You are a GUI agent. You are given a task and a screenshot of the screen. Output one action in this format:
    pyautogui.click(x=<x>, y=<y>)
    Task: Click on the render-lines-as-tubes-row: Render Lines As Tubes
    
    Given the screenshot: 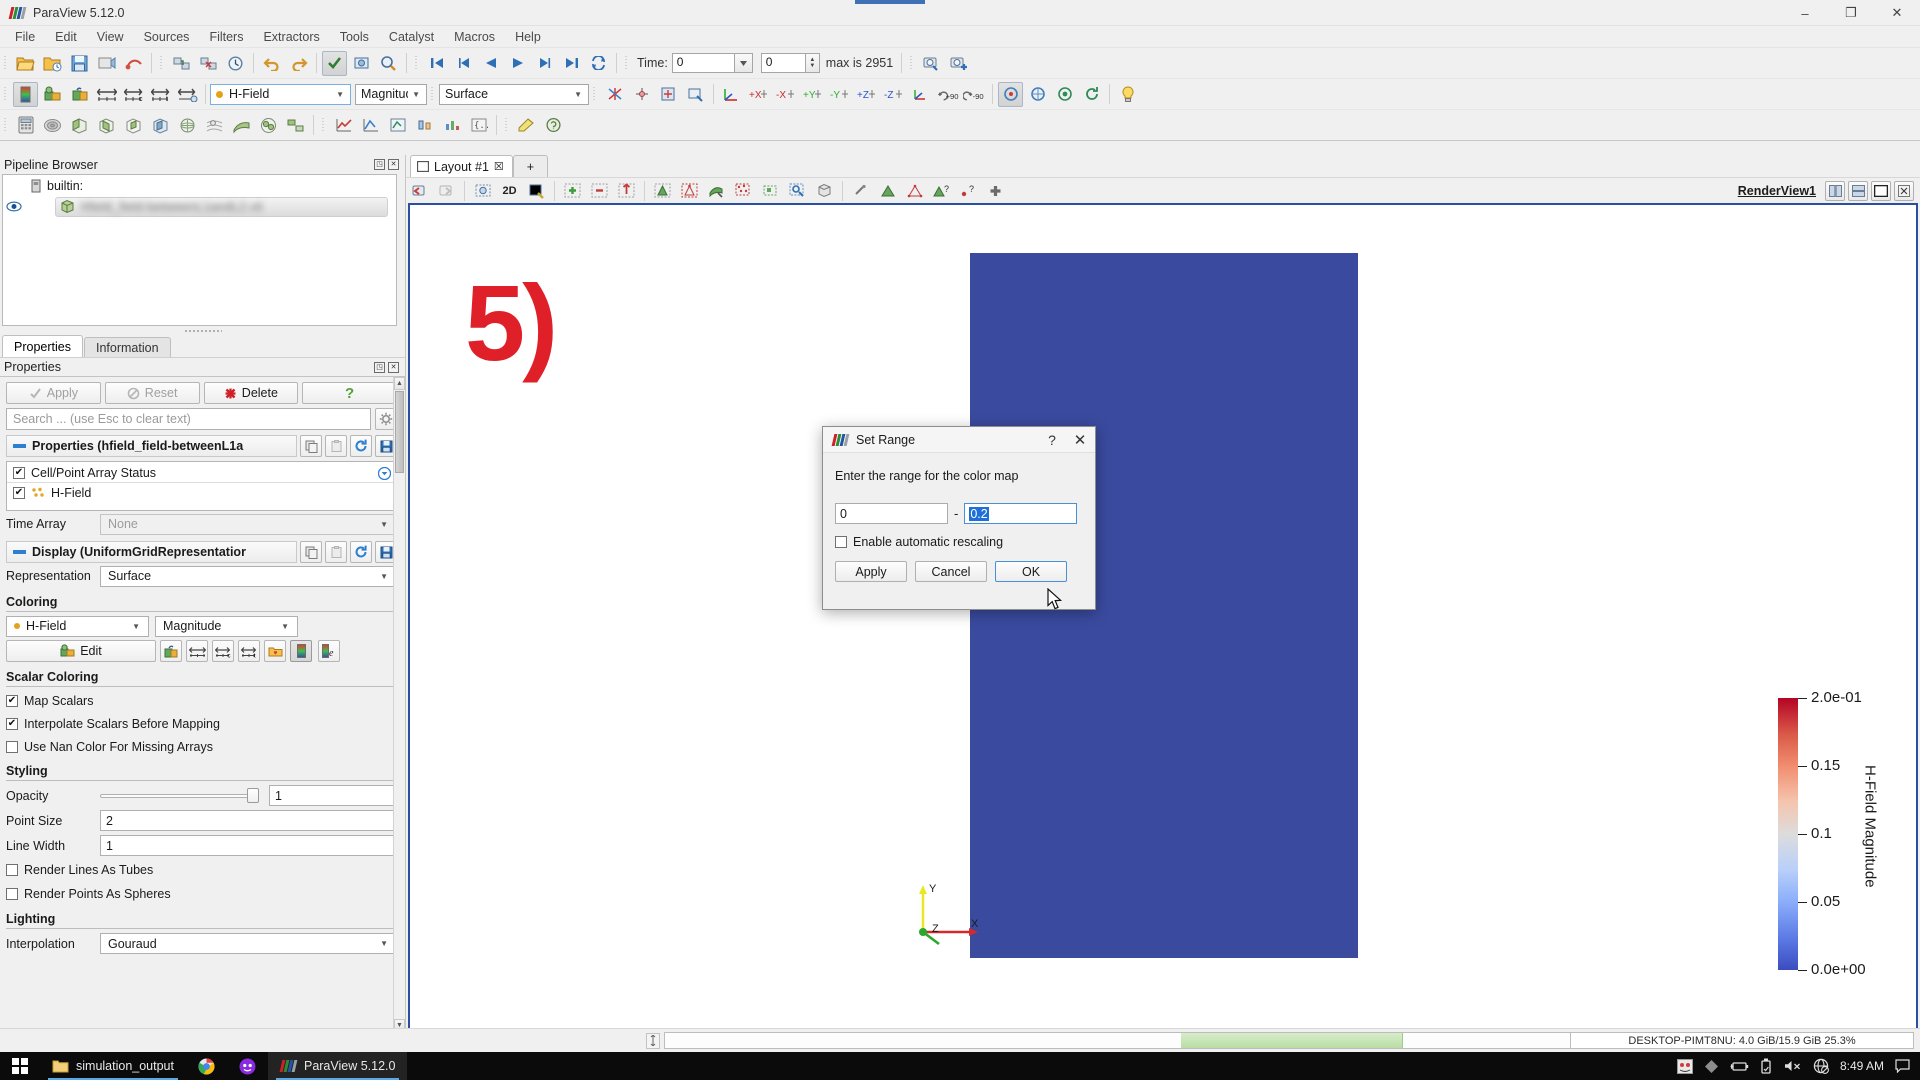 What is the action you would take?
    pyautogui.click(x=202, y=870)
    